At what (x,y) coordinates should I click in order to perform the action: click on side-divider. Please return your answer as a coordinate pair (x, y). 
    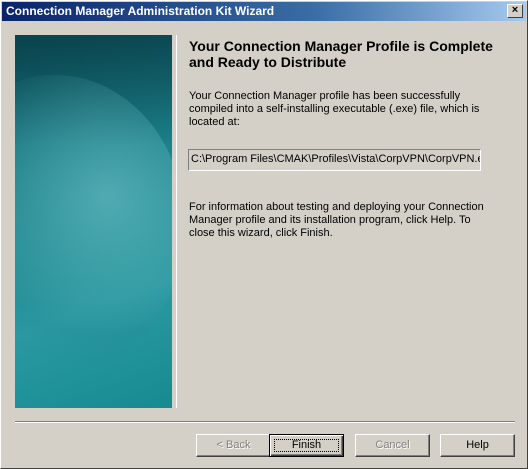
    Looking at the image, I should click on (176, 221).